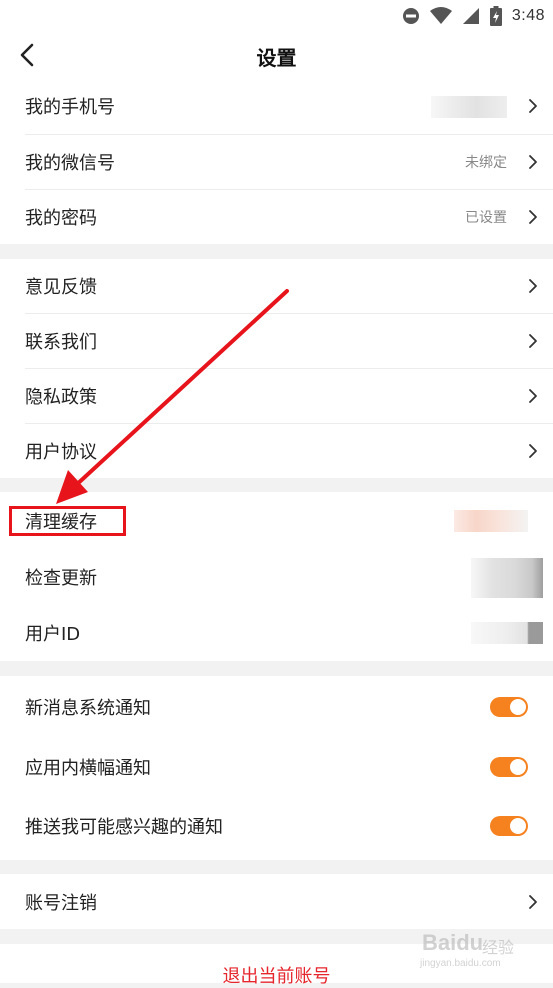 This screenshot has height=988, width=553. I want to click on row-privacy-policy: 隐私政策, so click(276, 396).